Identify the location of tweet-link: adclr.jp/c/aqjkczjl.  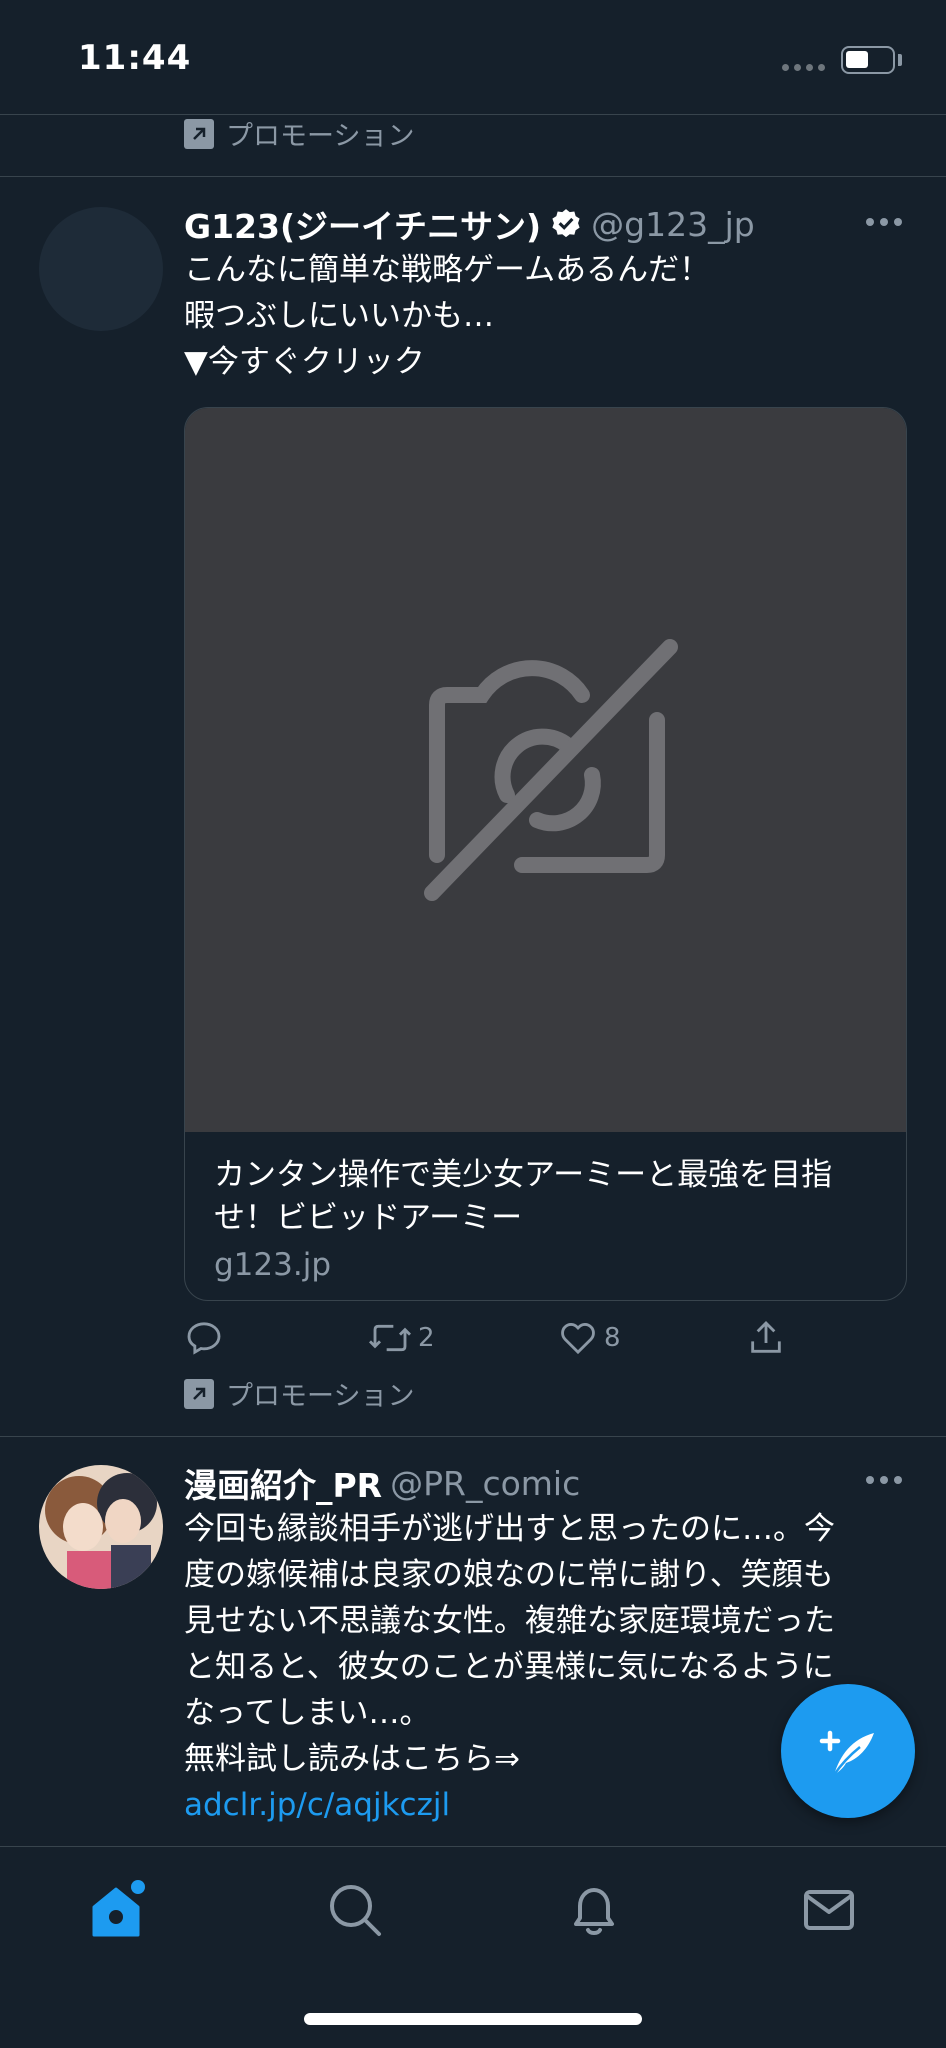
(509, 1805).